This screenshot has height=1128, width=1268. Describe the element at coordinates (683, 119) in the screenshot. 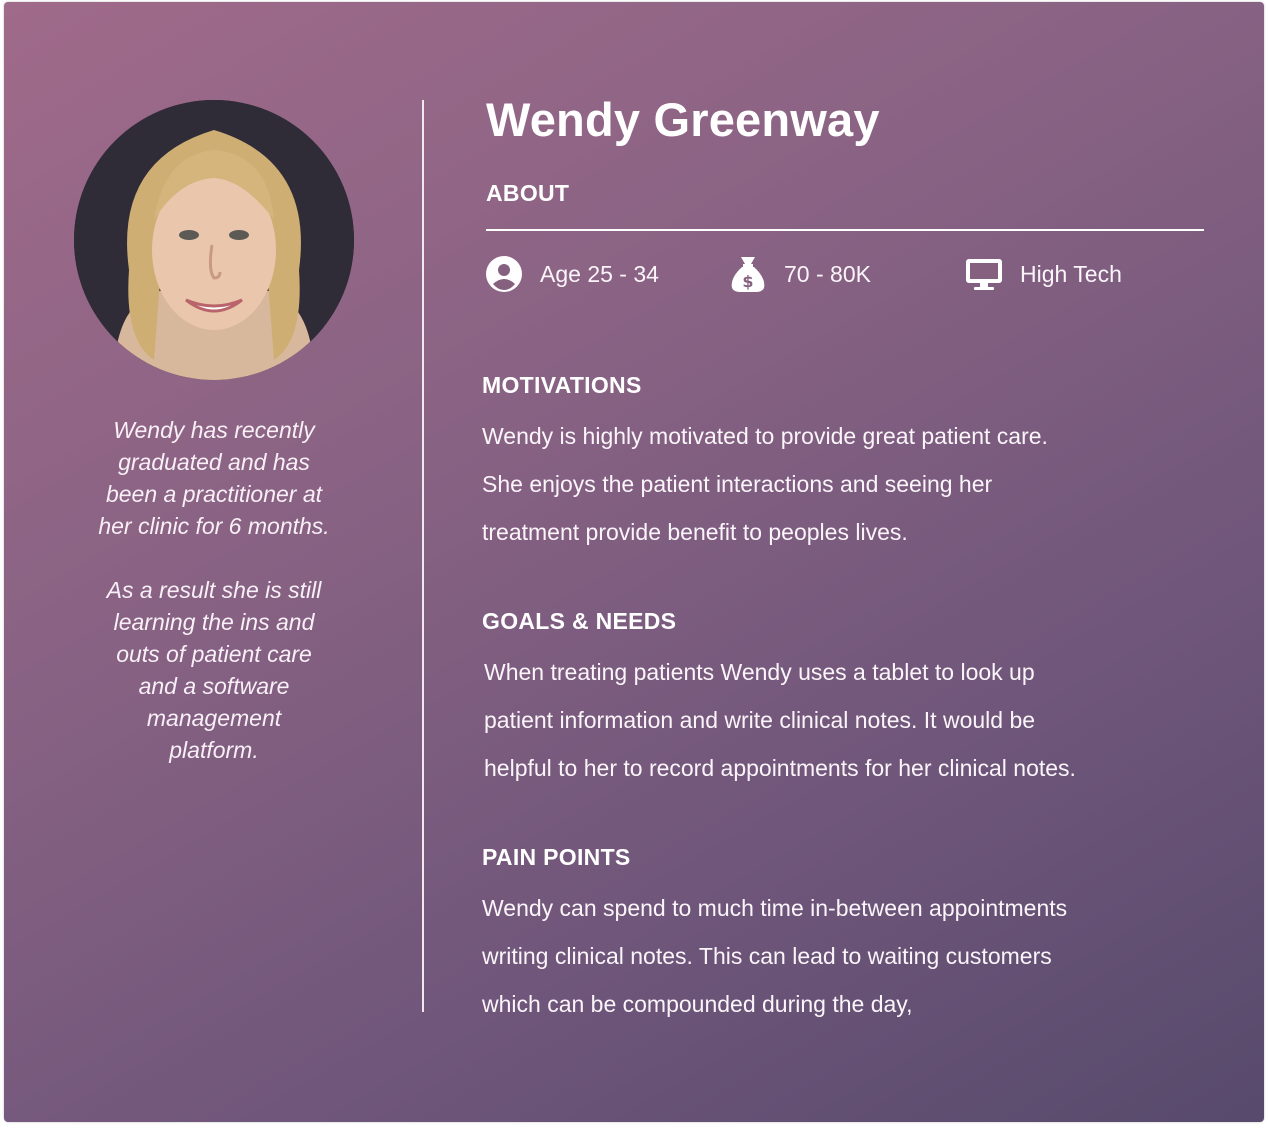

I see `persona-name: Wendy Greenway` at that location.